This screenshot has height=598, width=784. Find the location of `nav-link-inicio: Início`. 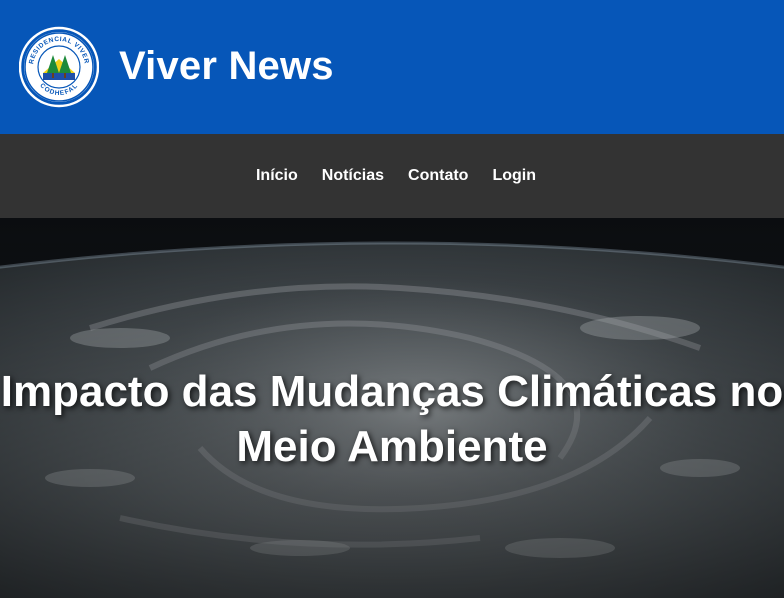

nav-link-inicio: Início is located at coordinates (277, 176).